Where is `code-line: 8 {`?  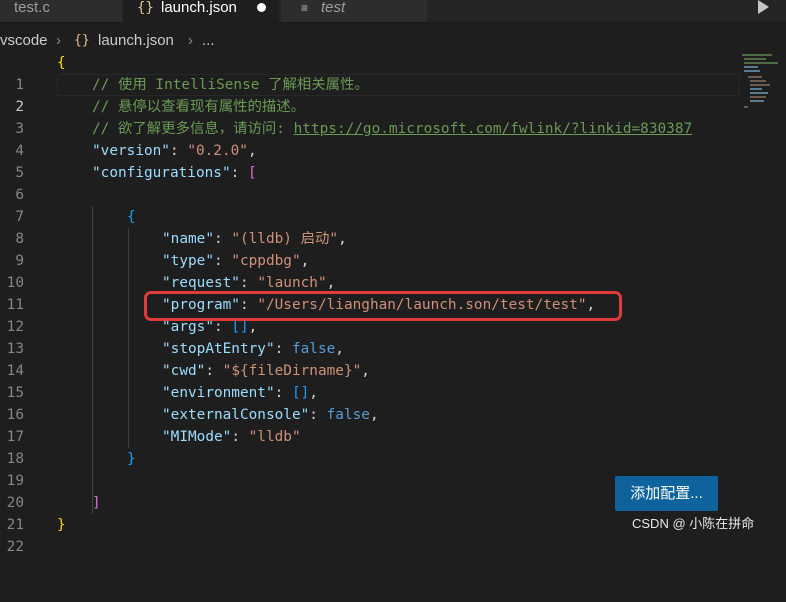
code-line: 8 { is located at coordinates (370, 226).